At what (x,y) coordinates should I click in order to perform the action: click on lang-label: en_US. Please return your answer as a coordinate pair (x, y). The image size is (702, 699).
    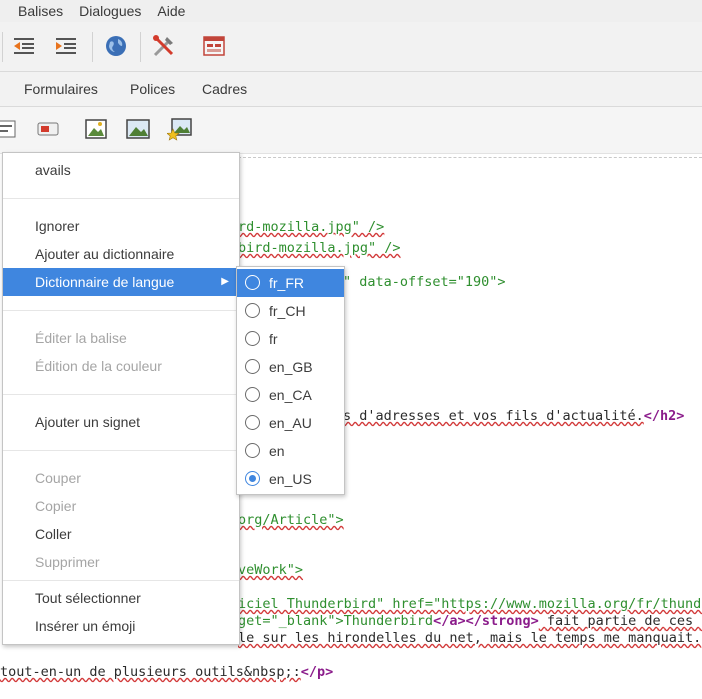
    Looking at the image, I should click on (290, 479).